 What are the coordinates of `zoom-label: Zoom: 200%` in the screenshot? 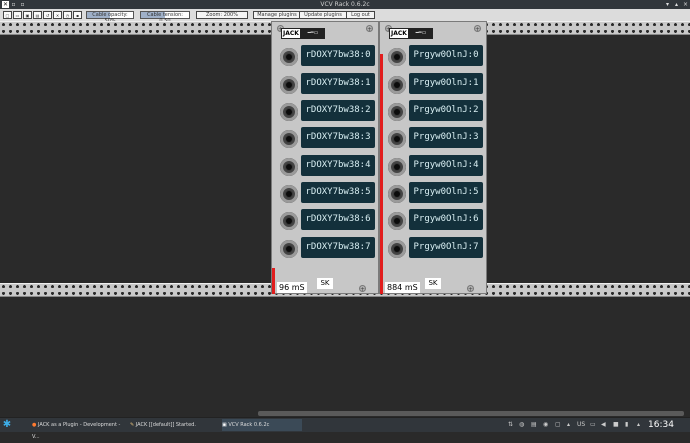 It's located at (222, 15).